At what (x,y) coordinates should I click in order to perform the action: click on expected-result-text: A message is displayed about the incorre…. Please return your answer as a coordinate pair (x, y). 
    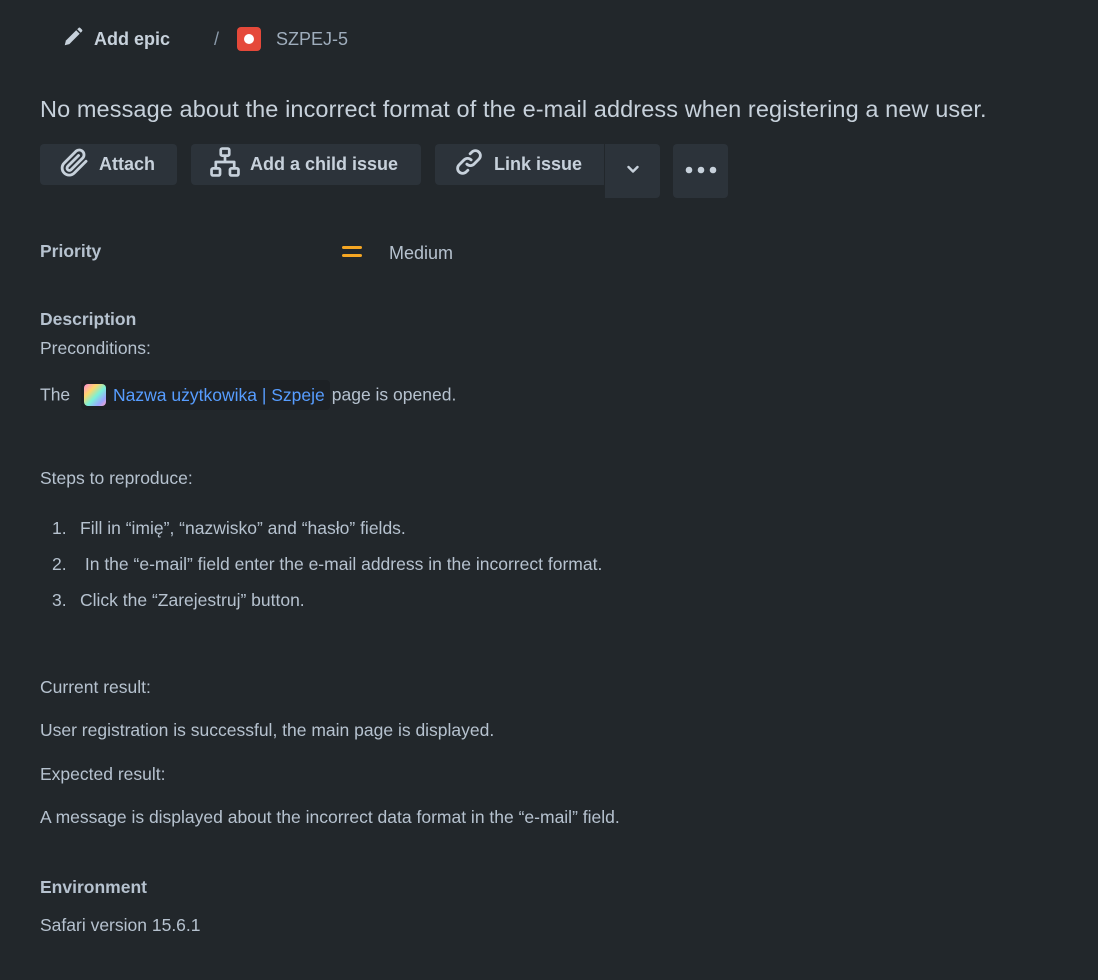
    Looking at the image, I should click on (330, 817).